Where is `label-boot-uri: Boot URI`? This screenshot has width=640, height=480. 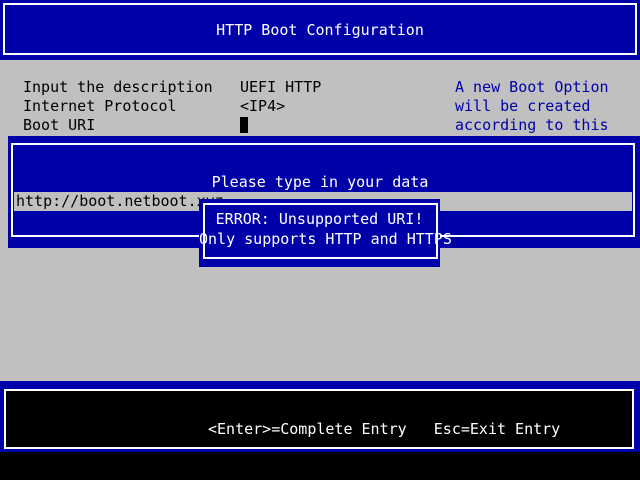
label-boot-uri: Boot URI is located at coordinates (59, 125).